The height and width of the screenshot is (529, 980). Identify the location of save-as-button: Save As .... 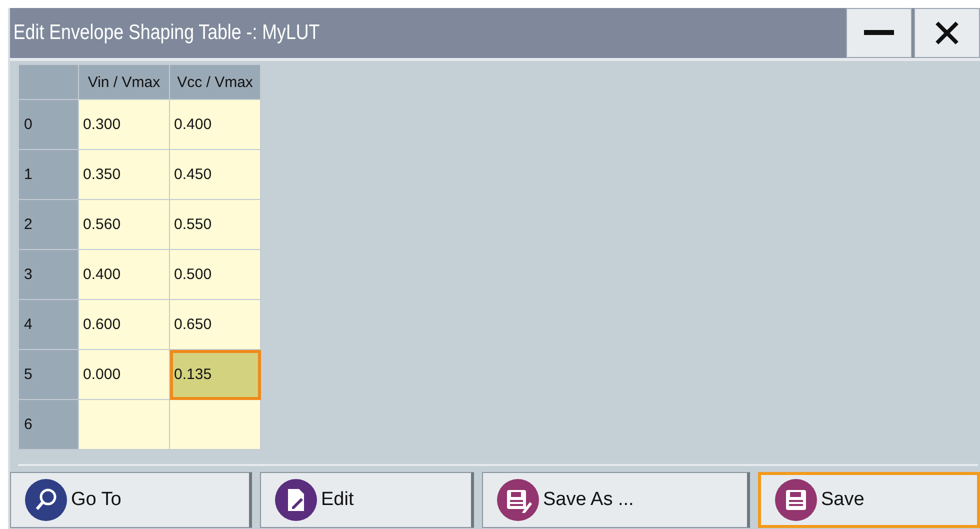
(616, 500).